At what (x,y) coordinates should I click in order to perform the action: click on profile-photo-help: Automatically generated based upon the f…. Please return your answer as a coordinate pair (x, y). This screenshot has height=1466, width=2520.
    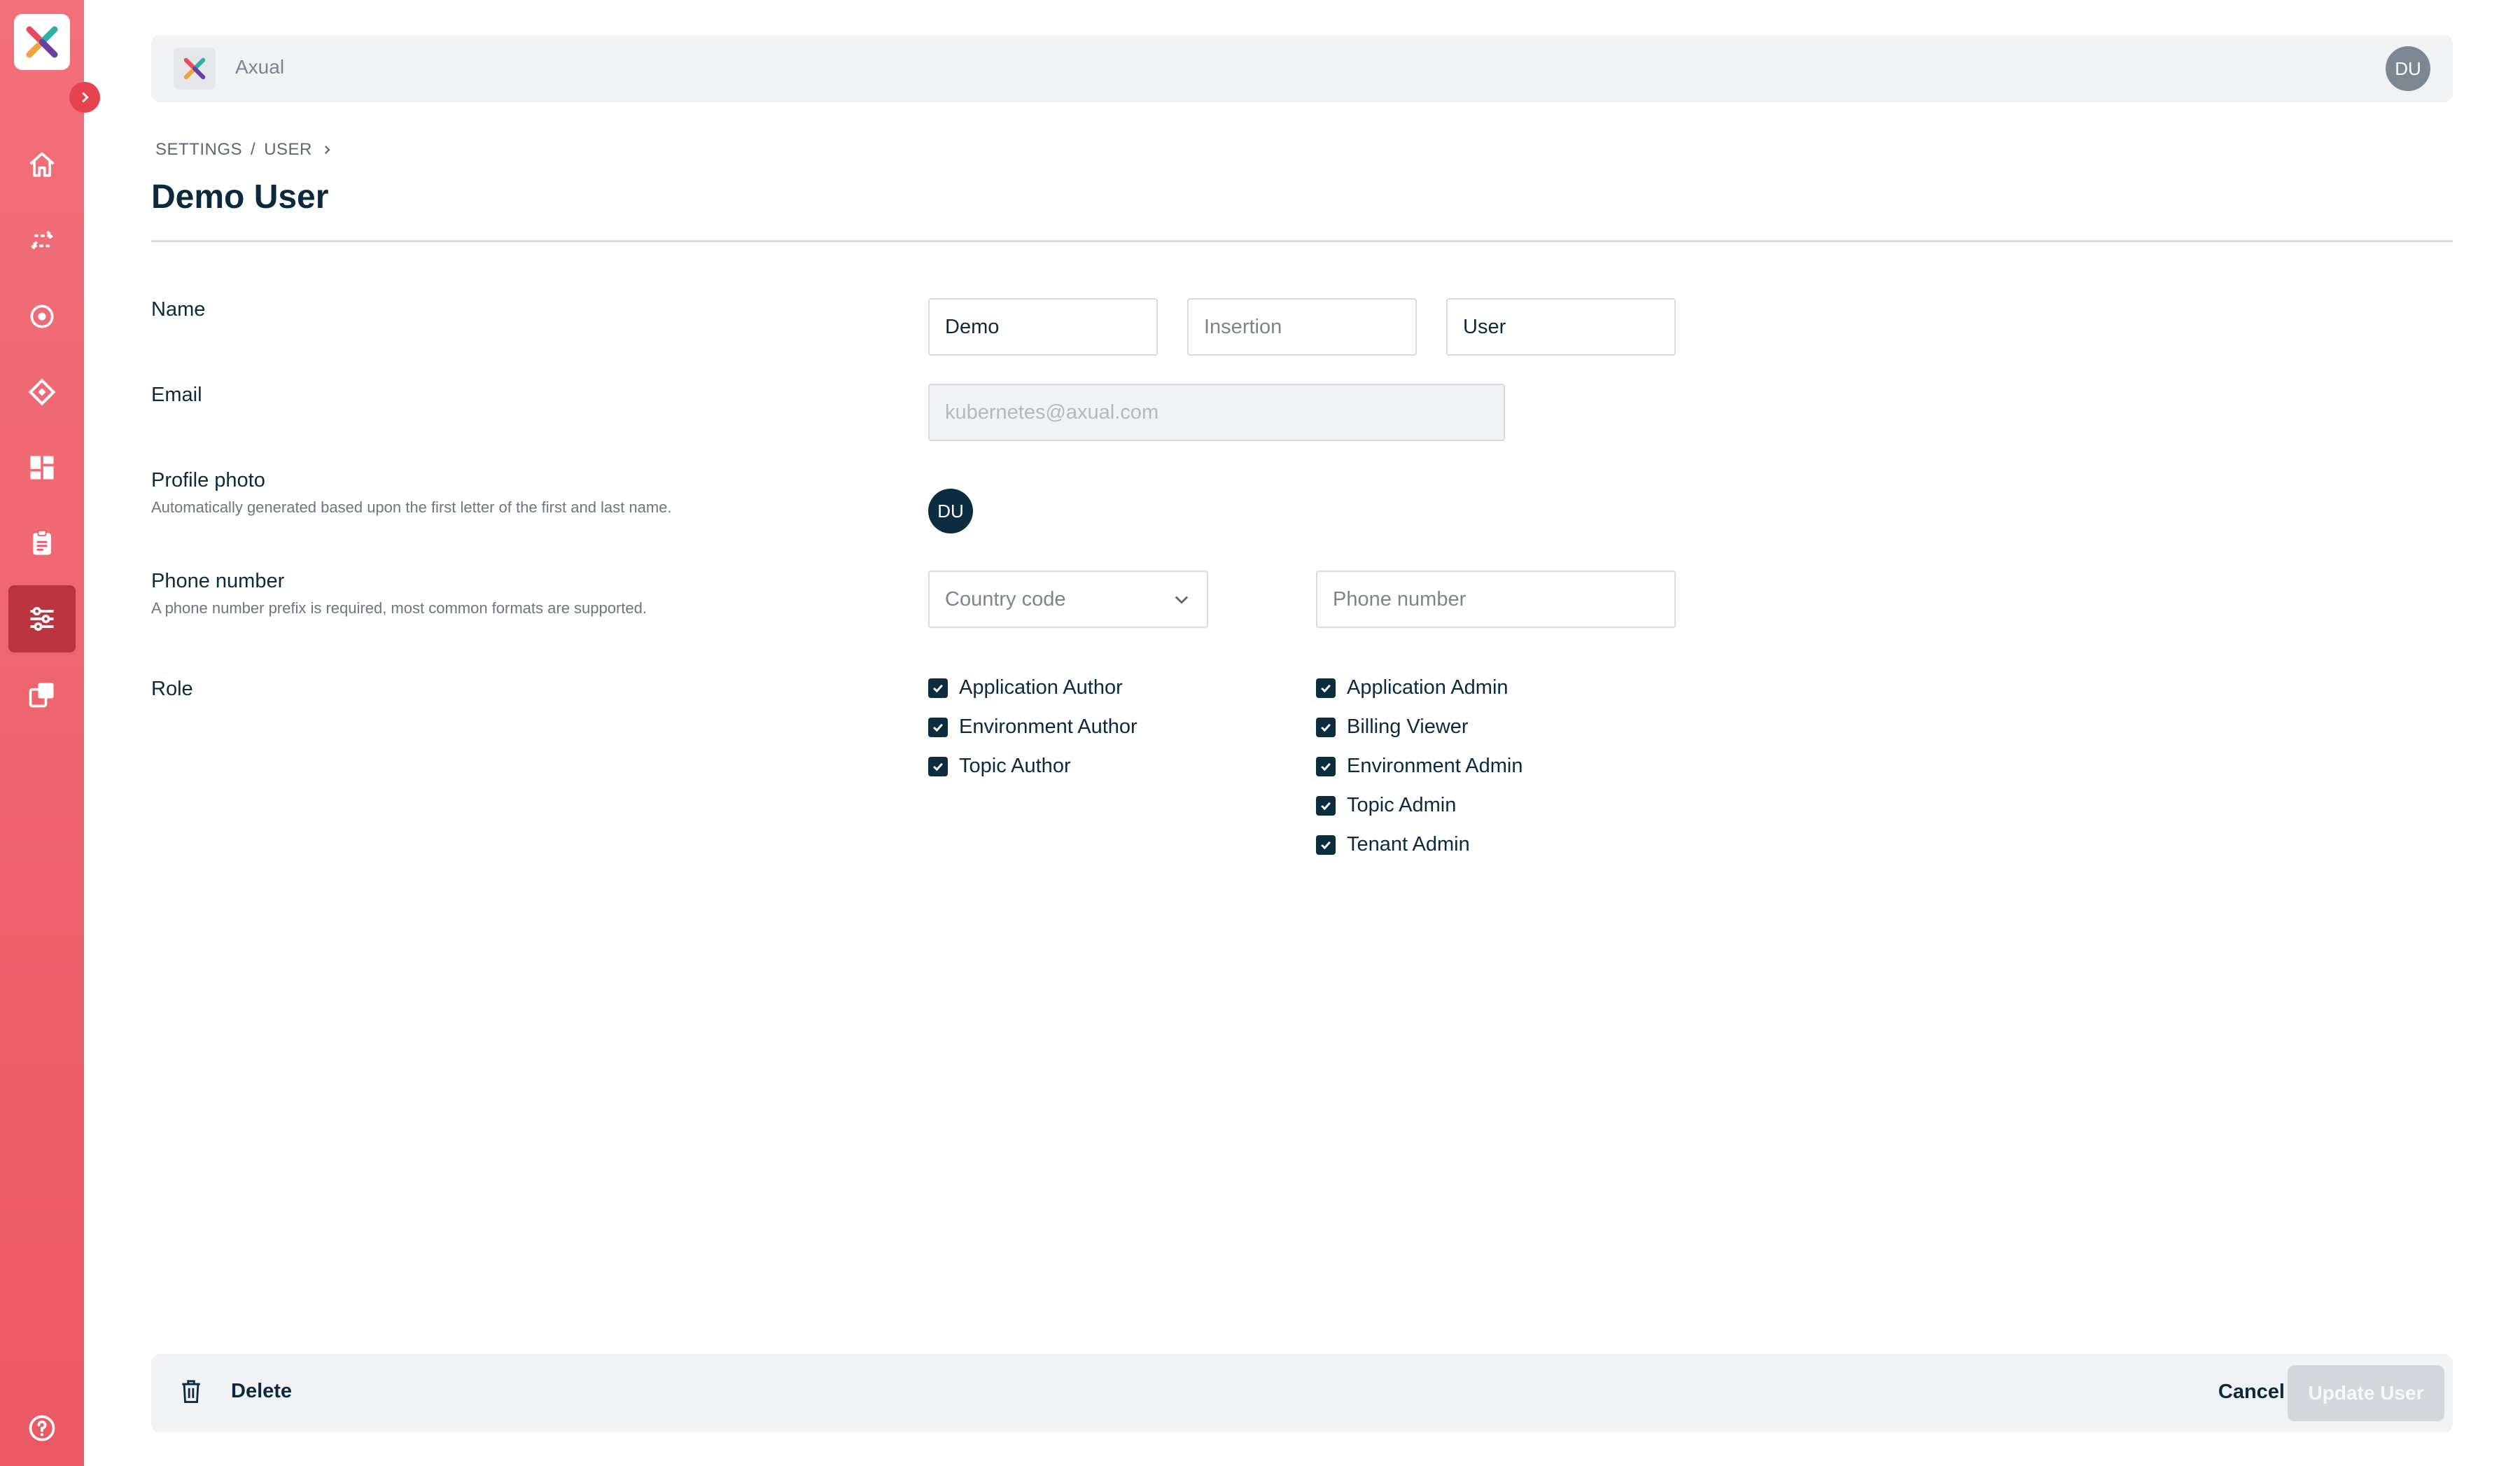
    Looking at the image, I should click on (411, 507).